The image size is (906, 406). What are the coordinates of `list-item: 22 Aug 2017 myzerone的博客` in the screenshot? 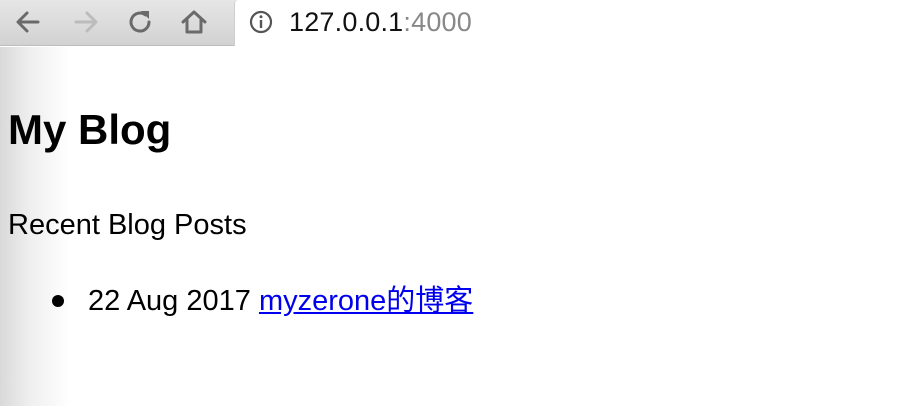 It's located at (236, 301).